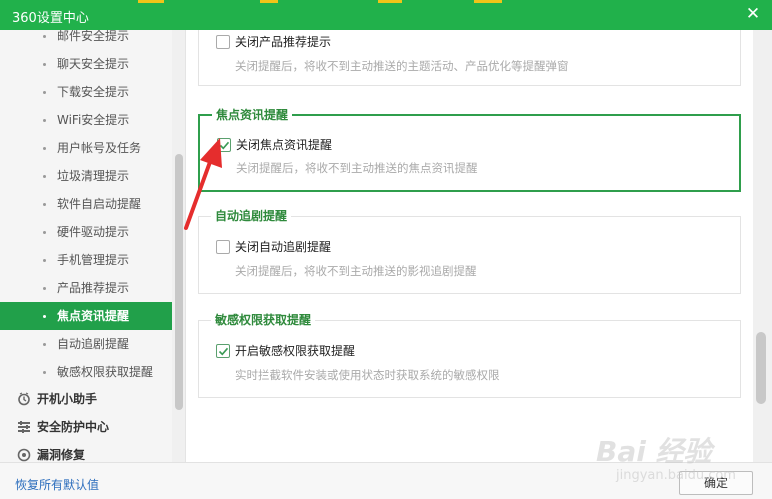  I want to click on sidebar-item-user-account: 用户帐号及任务, so click(86, 148).